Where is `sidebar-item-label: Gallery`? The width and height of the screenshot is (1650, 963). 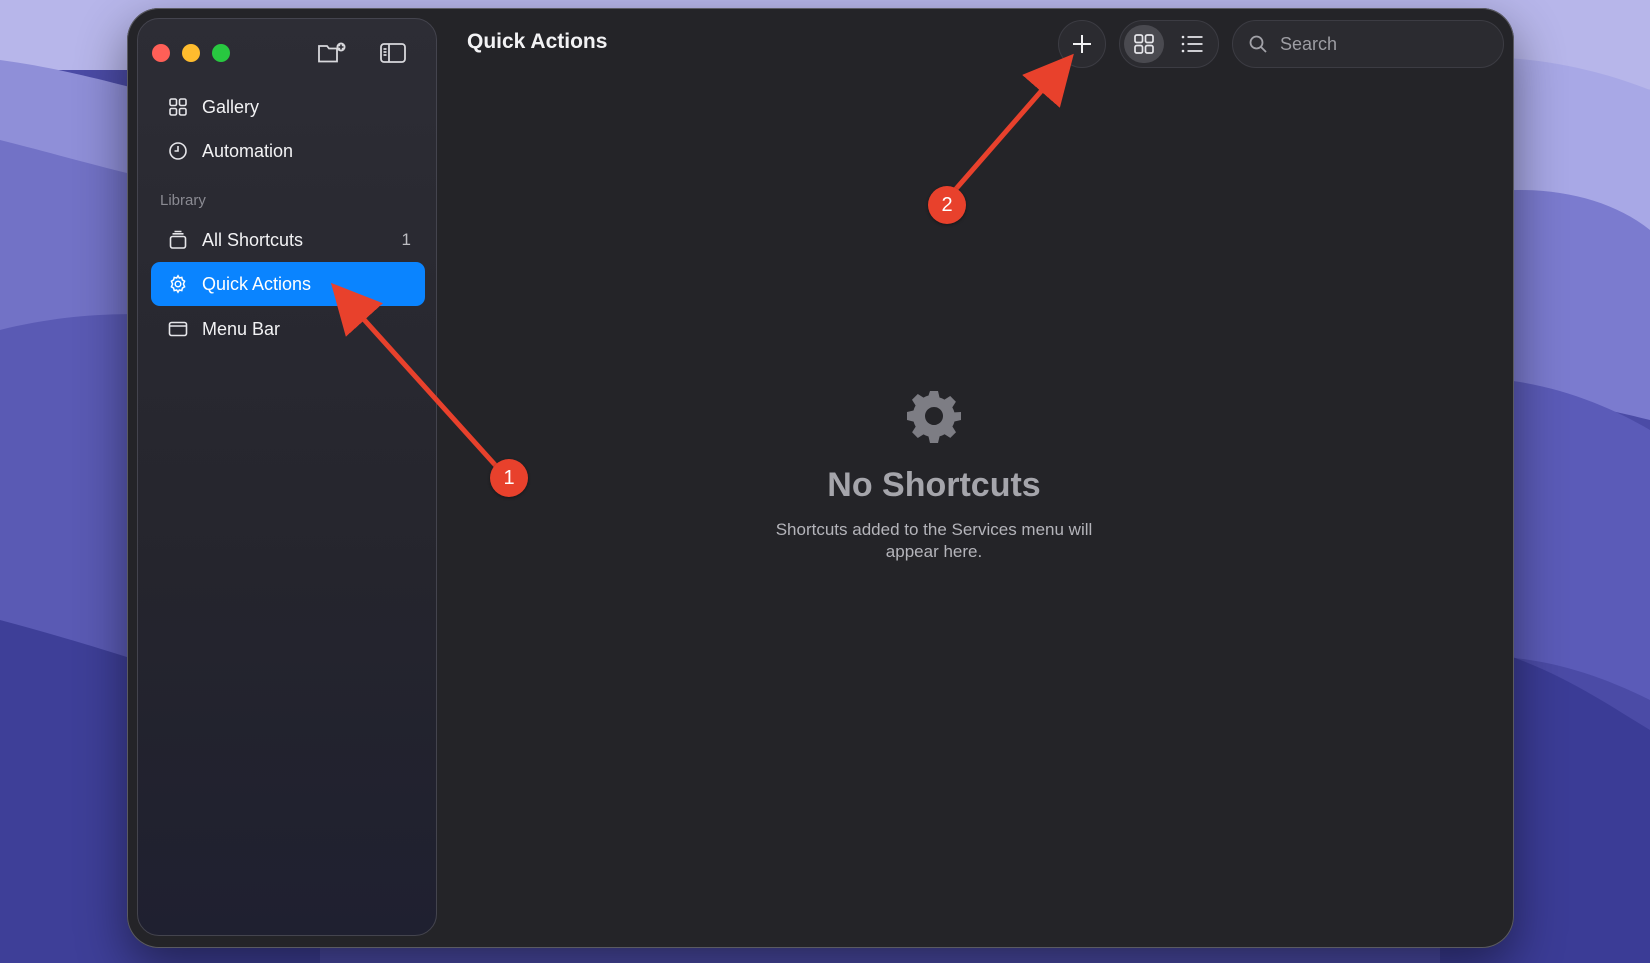 sidebar-item-label: Gallery is located at coordinates (231, 106).